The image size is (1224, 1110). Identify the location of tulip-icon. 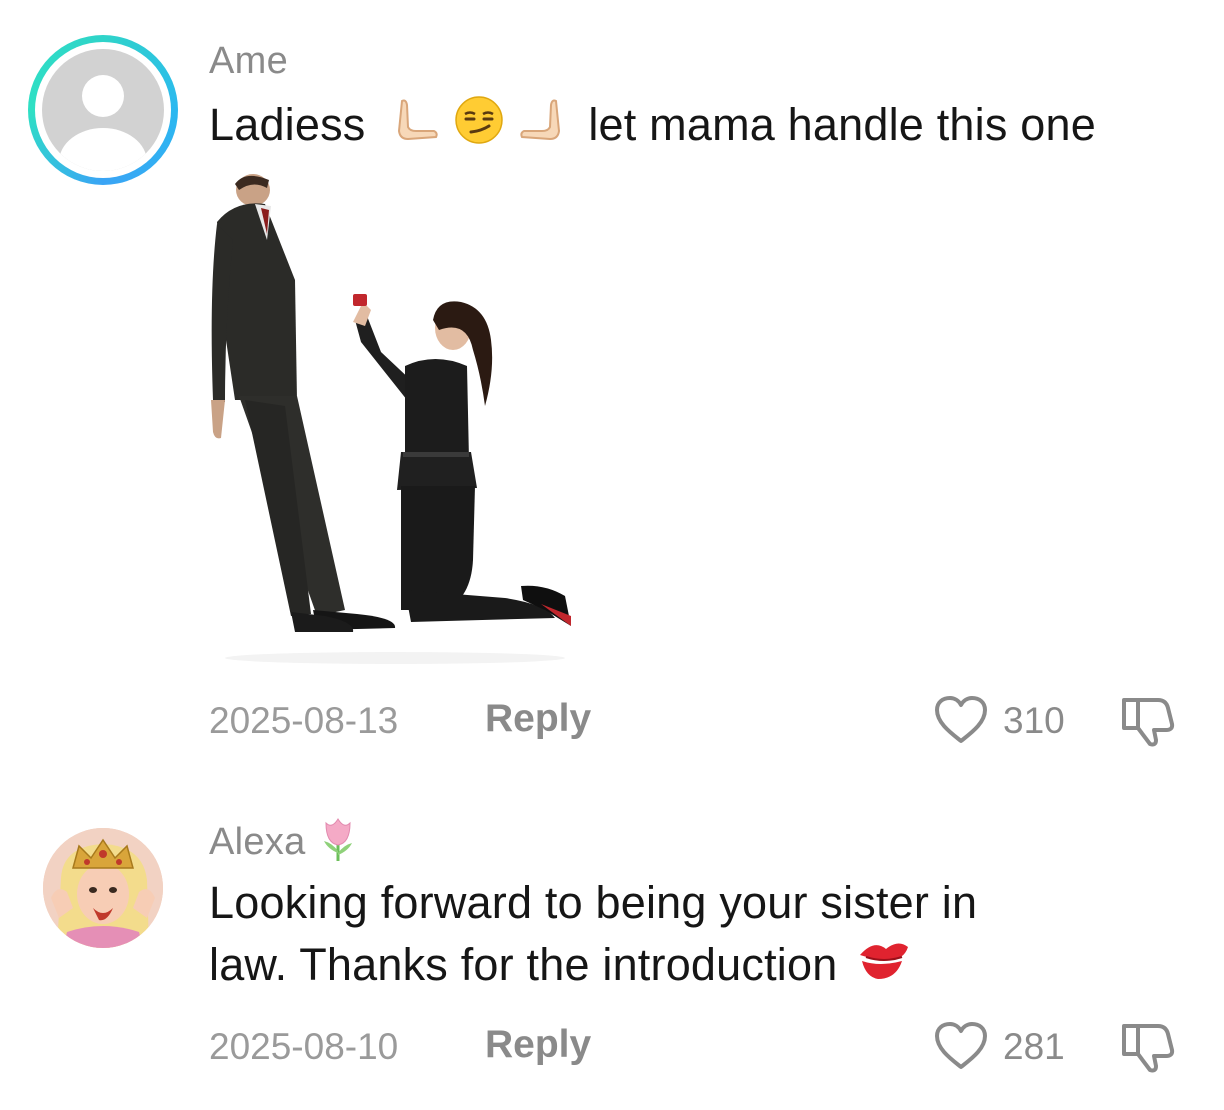
(338, 844).